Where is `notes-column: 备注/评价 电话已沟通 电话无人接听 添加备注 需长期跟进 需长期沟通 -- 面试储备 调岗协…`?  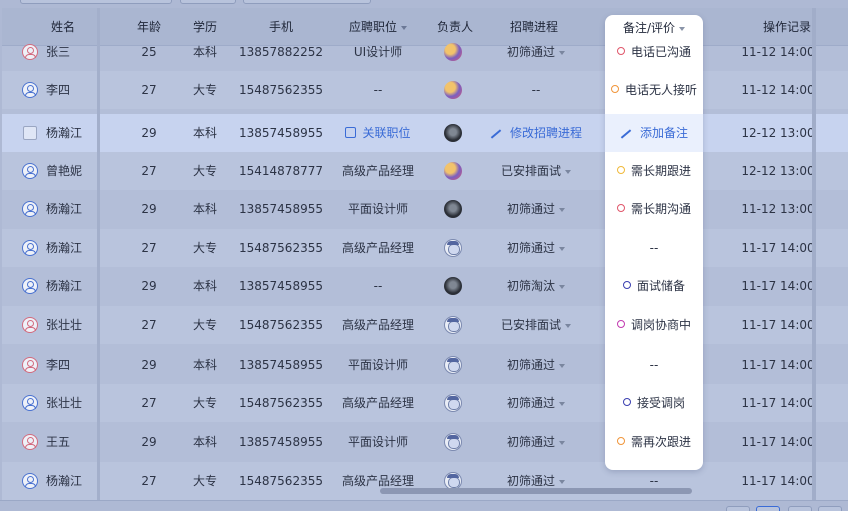
notes-column: 备注/评价 电话已沟通 电话无人接听 添加备注 需长期跟进 需长期沟通 -- 面试储备 调岗协… is located at coordinates (654, 251).